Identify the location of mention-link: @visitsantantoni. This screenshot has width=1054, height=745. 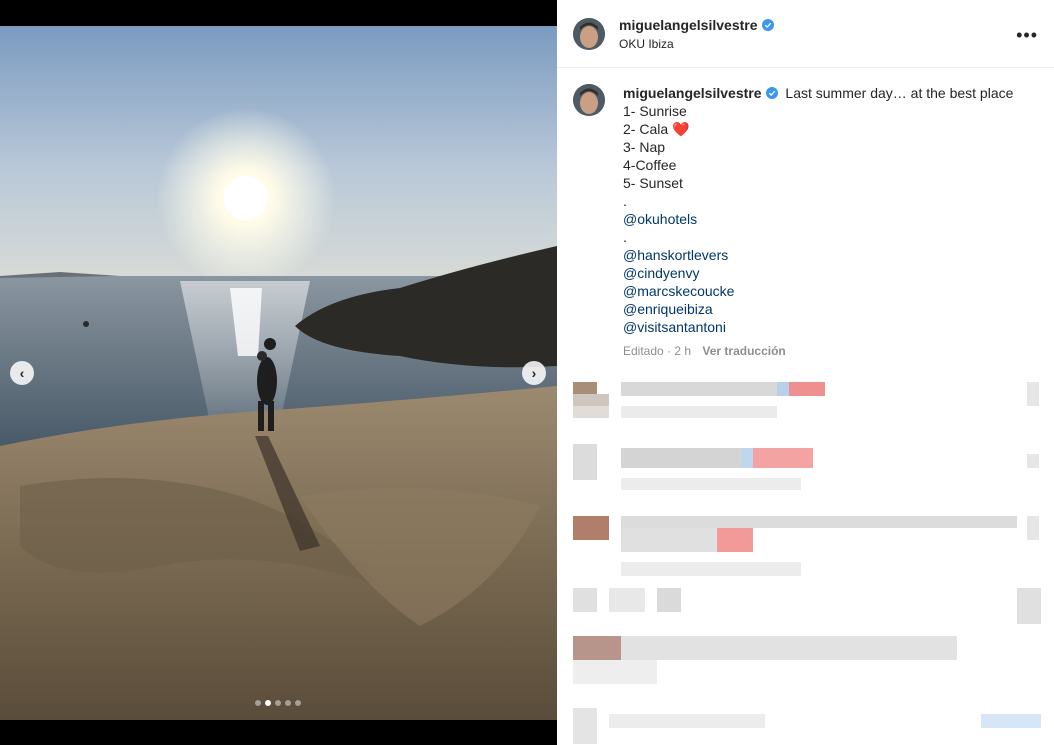
(818, 327).